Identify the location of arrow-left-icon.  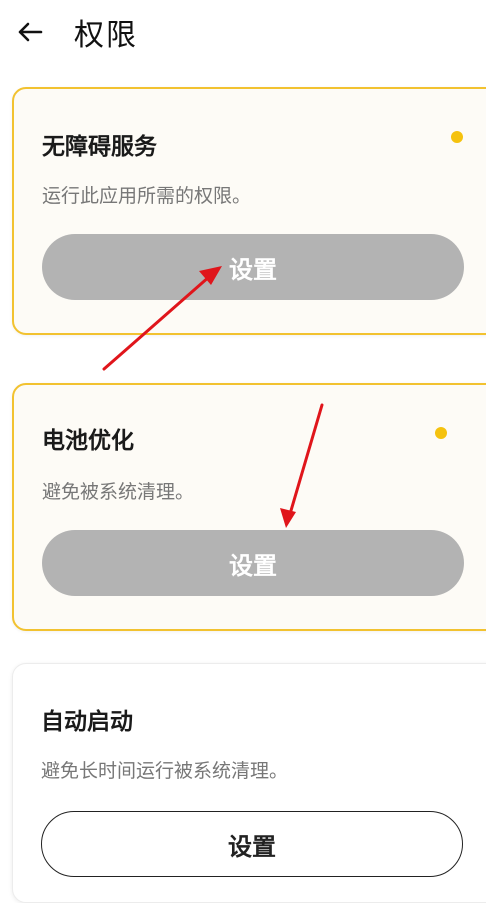
(30, 32).